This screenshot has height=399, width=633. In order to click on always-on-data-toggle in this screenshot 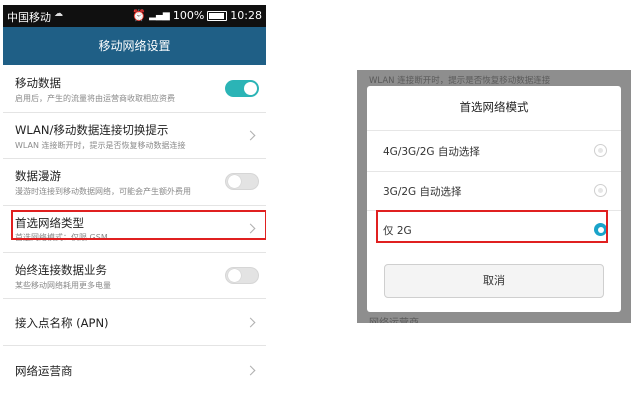, I will do `click(242, 275)`.